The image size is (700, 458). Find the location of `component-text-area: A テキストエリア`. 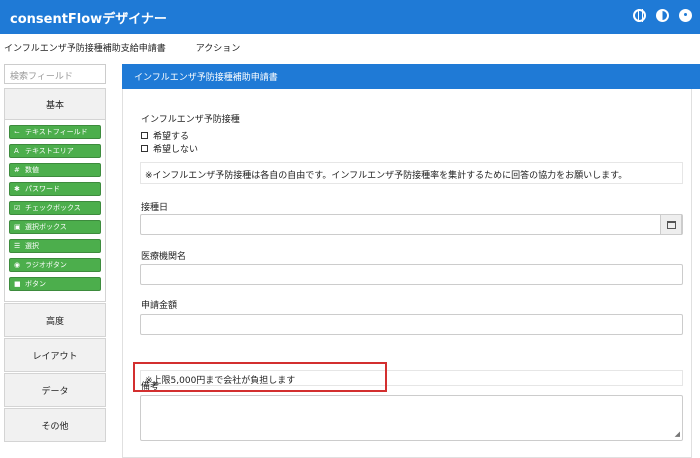

component-text-area: A テキストエリア is located at coordinates (55, 151).